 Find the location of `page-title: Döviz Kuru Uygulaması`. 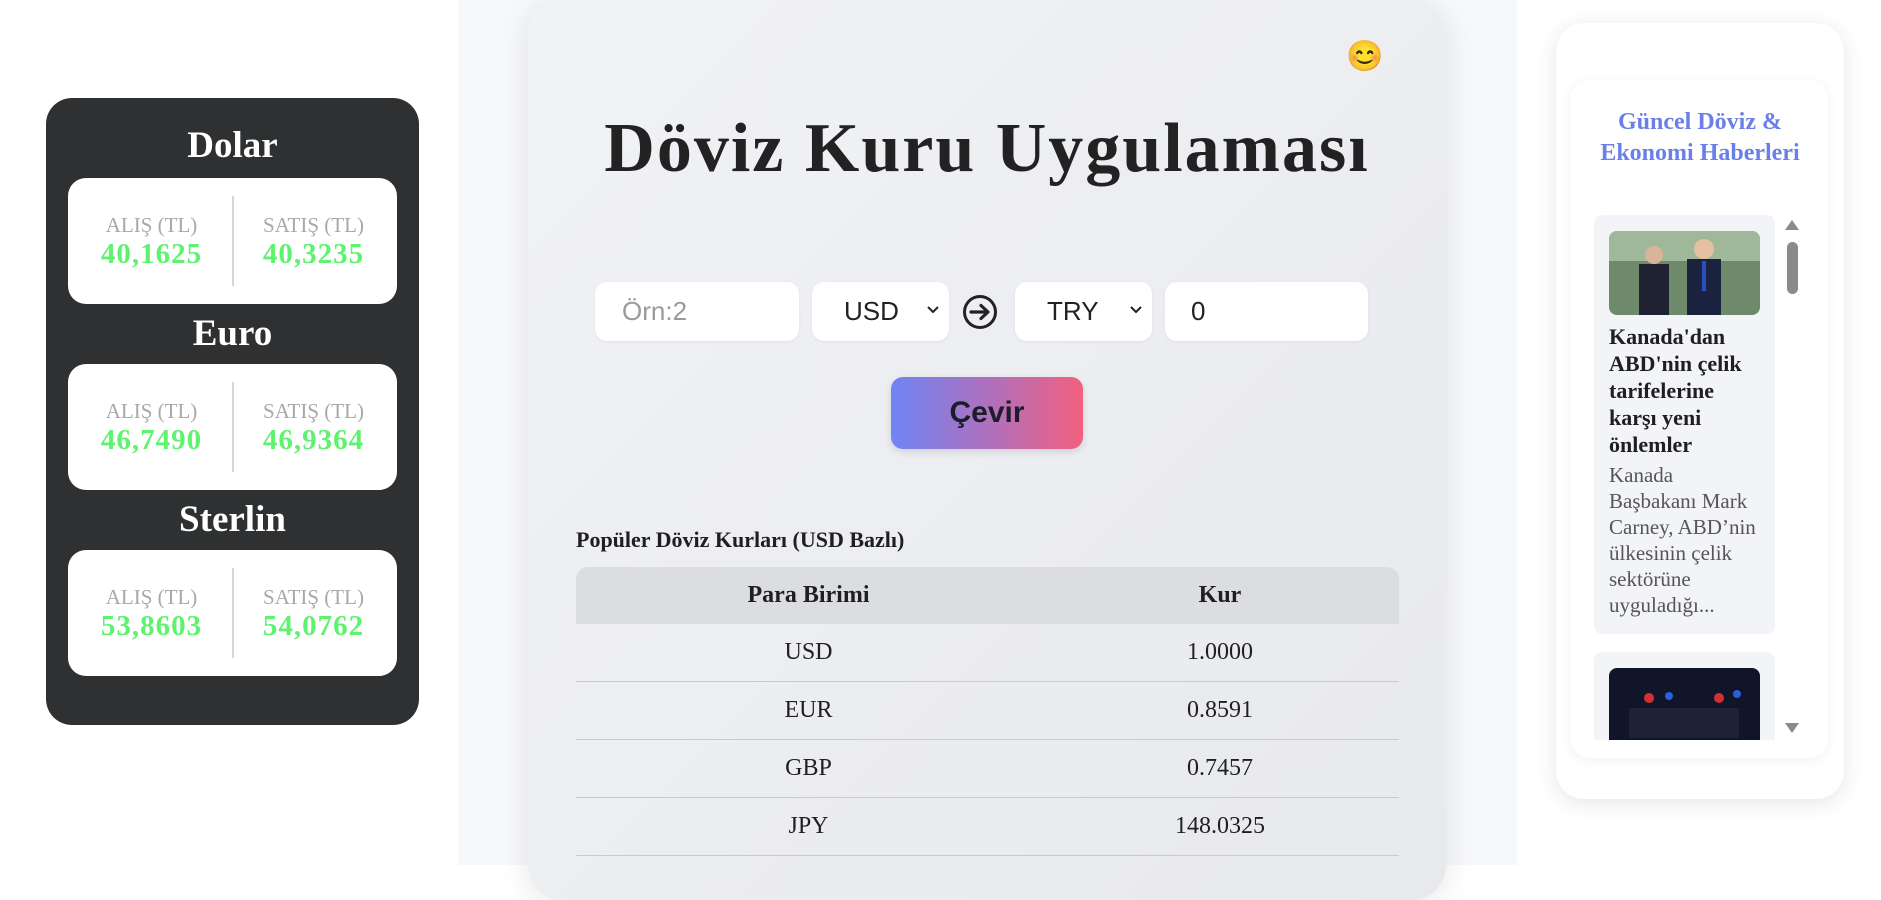

page-title: Döviz Kuru Uygulaması is located at coordinates (987, 148).